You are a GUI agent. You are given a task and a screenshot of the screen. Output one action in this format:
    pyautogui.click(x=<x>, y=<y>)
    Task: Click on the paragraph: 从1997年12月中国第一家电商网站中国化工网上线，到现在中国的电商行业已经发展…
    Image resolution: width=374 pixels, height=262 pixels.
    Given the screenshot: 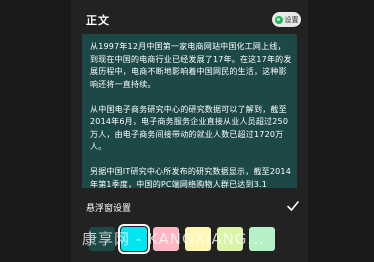 What is the action you would take?
    pyautogui.click(x=191, y=65)
    